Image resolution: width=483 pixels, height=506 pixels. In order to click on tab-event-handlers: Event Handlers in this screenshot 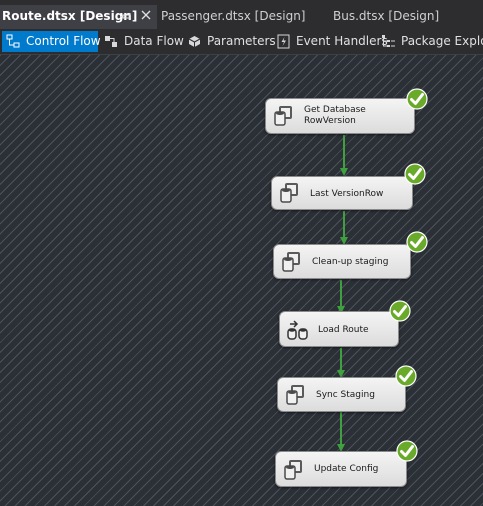, I will do `click(330, 41)`.